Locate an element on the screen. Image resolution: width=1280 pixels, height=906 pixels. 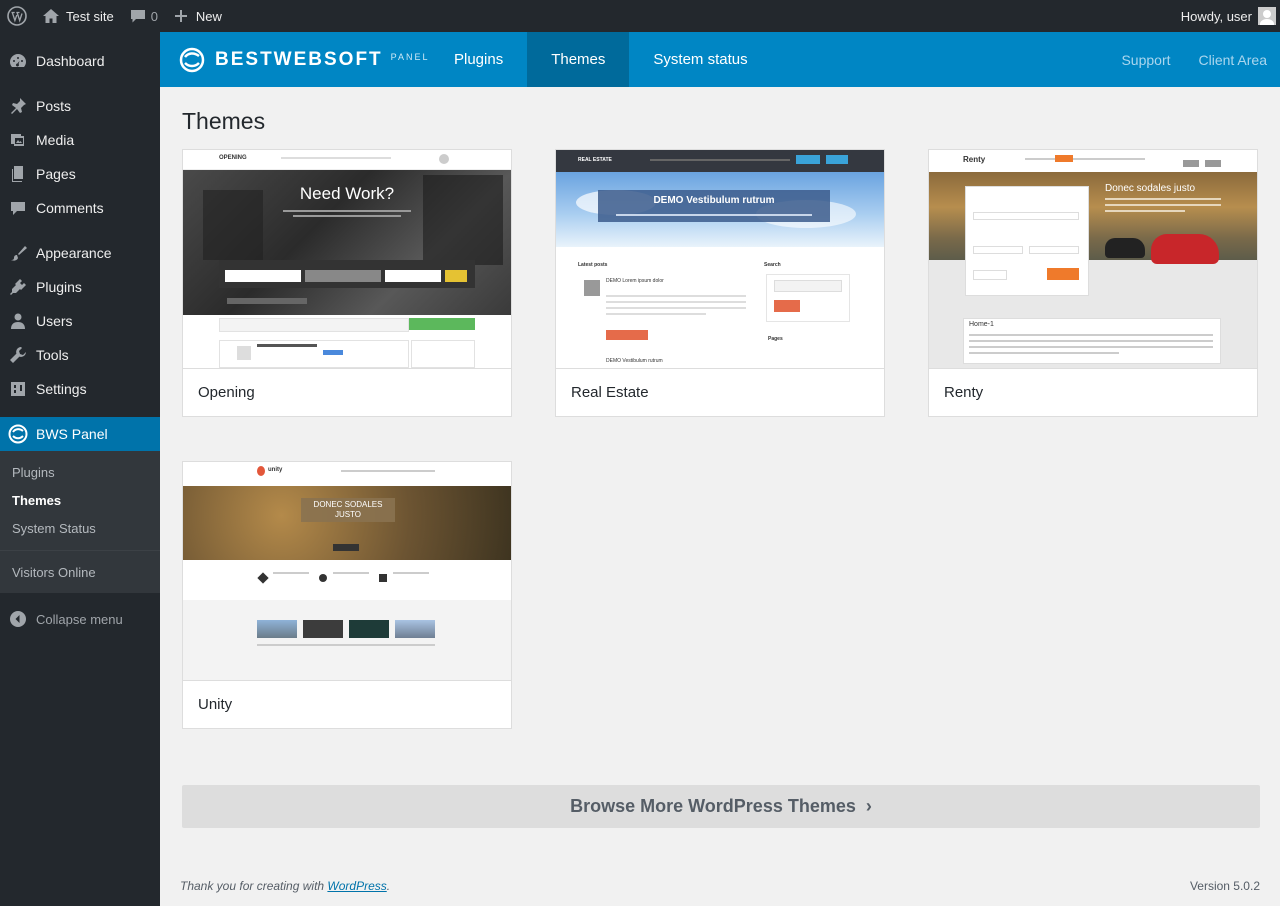
browse-label: Browse More WordPress Themes is located at coordinates (713, 806).